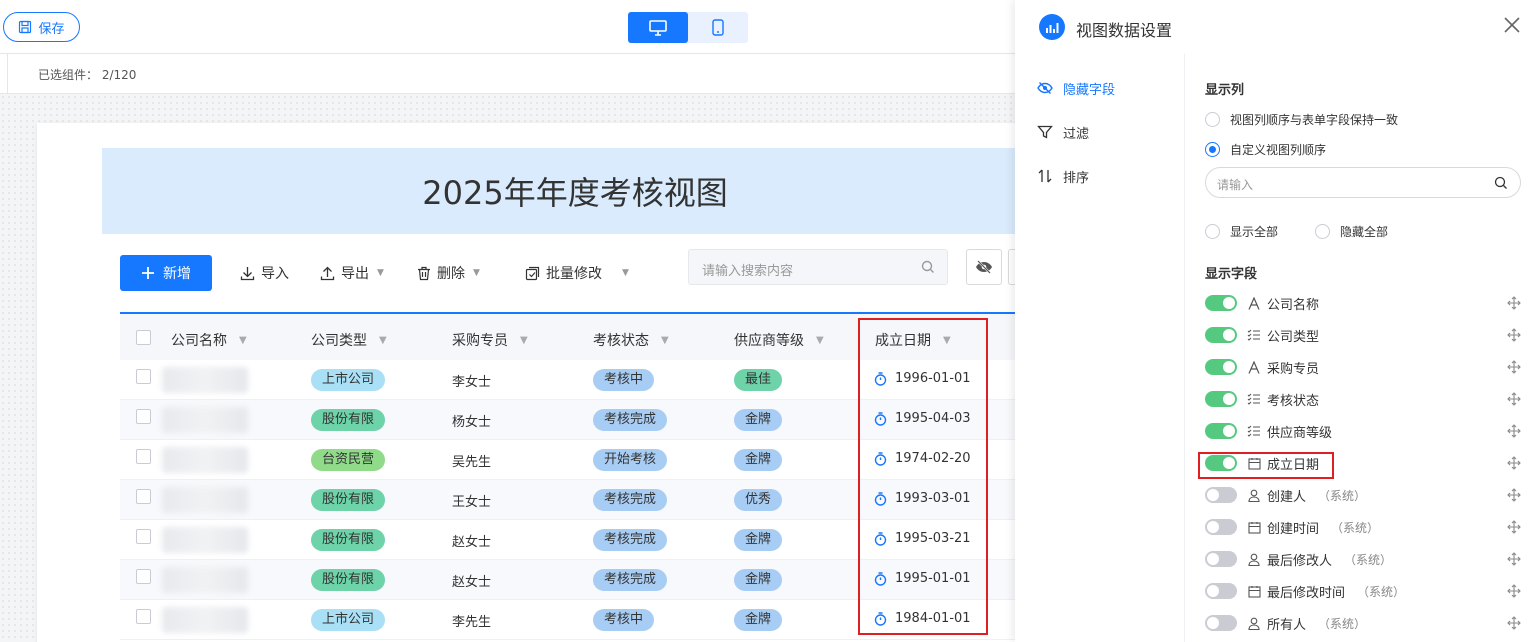 The width and height of the screenshot is (1540, 642). Describe the element at coordinates (1365, 623) in the screenshot. I see `field-row: 所有人 （系统）` at that location.